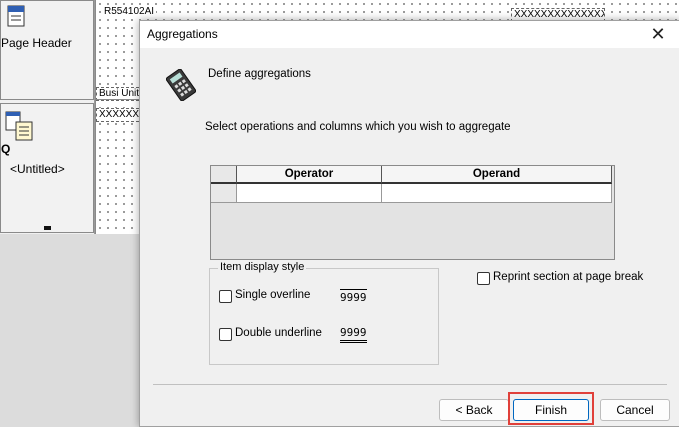 This screenshot has height=427, width=679. I want to click on reprint-checkbox, so click(483, 278).